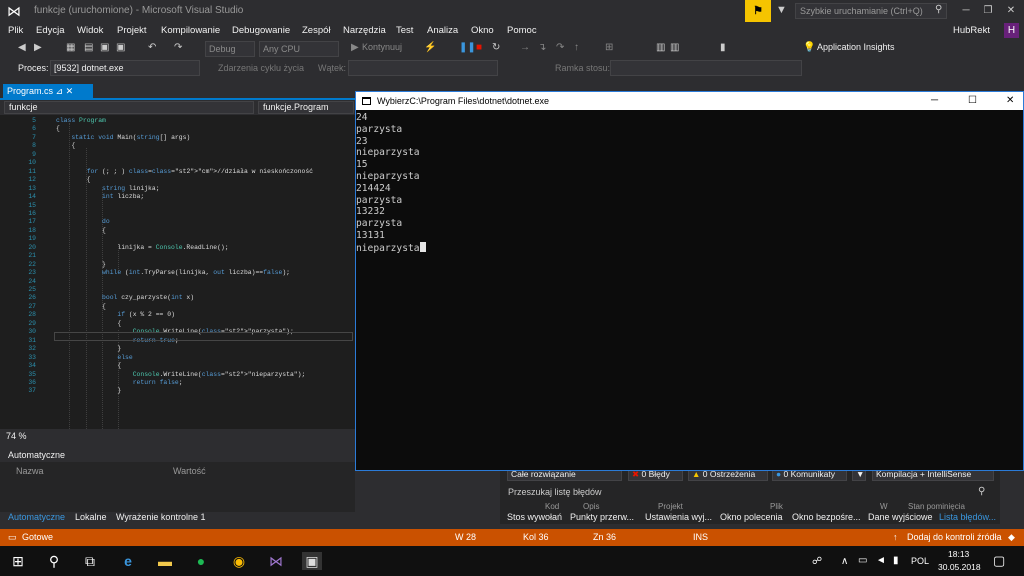 The height and width of the screenshot is (576, 1024). Describe the element at coordinates (104, 47) in the screenshot. I see `save-icon: ▣` at that location.